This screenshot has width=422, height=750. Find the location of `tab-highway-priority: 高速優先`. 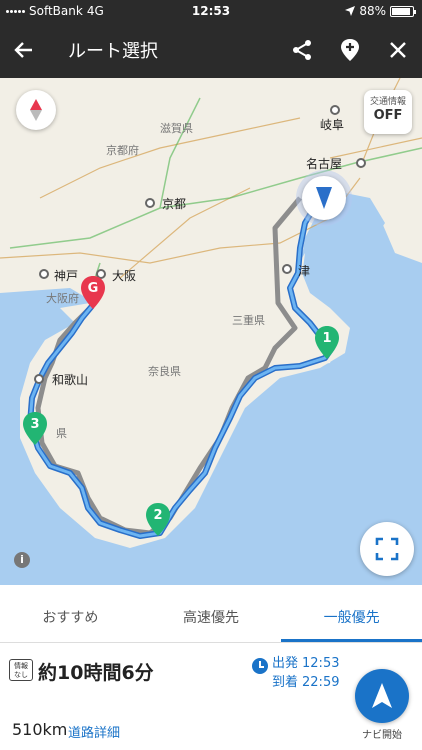

tab-highway-priority: 高速優先 is located at coordinates (211, 613).